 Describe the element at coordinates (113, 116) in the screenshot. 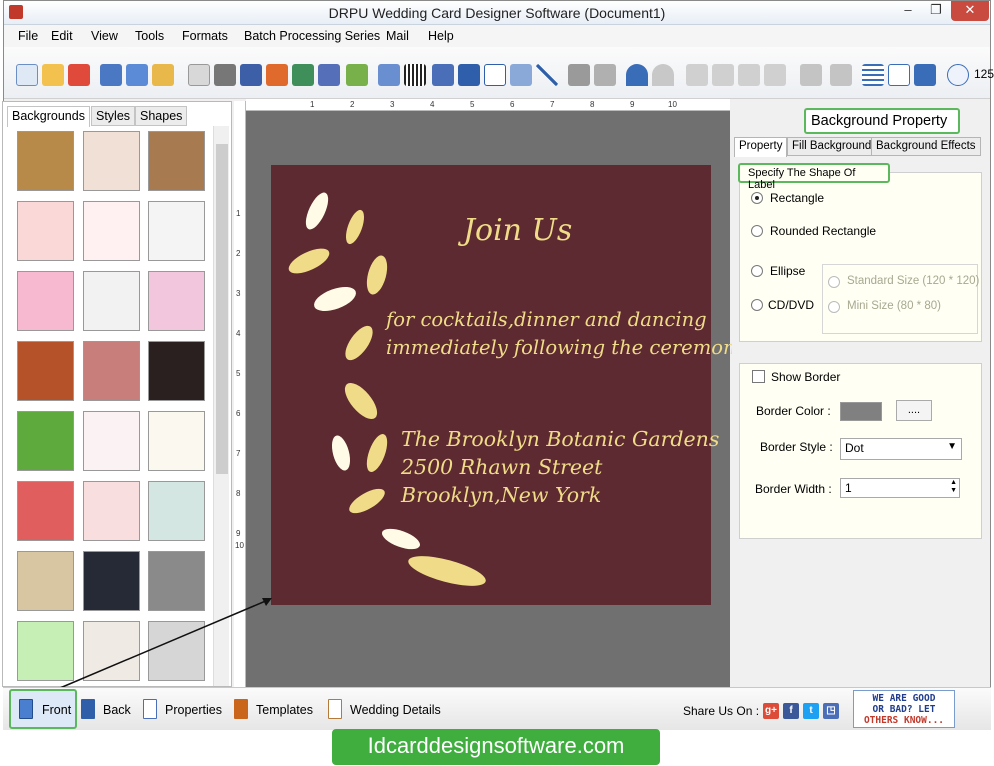

I see `tab-styles: Styles` at that location.